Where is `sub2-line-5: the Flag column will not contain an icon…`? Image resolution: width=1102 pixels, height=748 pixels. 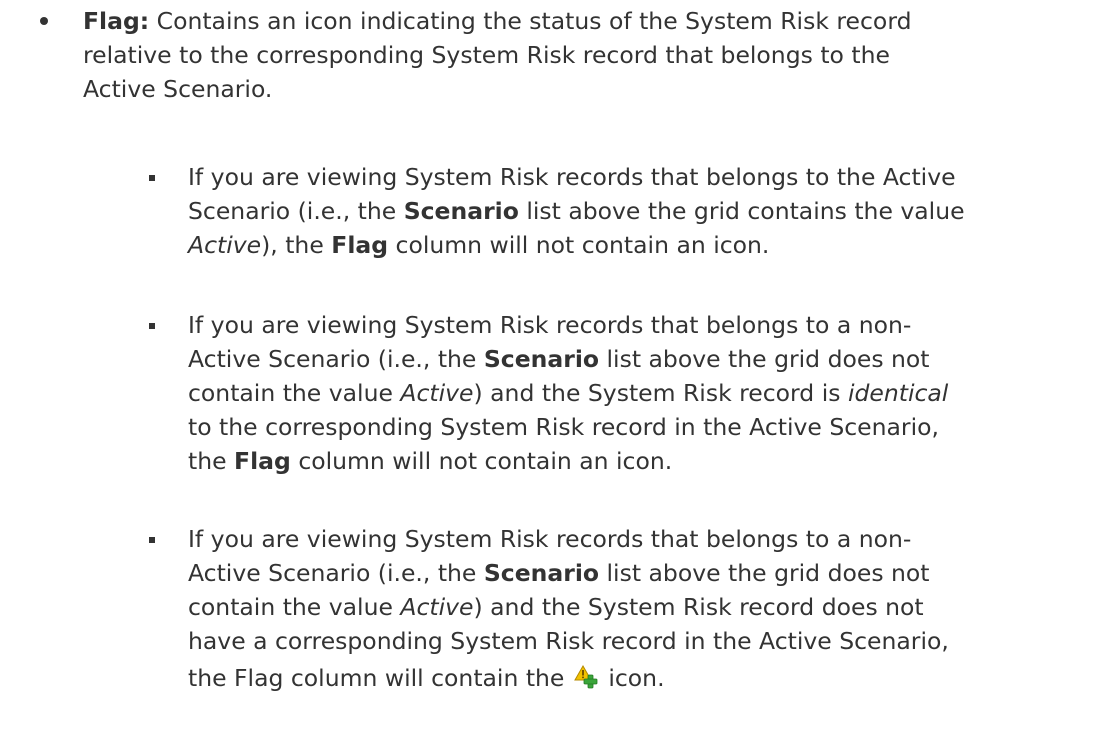
sub2-line-5: the Flag column will not contain an icon… is located at coordinates (430, 461).